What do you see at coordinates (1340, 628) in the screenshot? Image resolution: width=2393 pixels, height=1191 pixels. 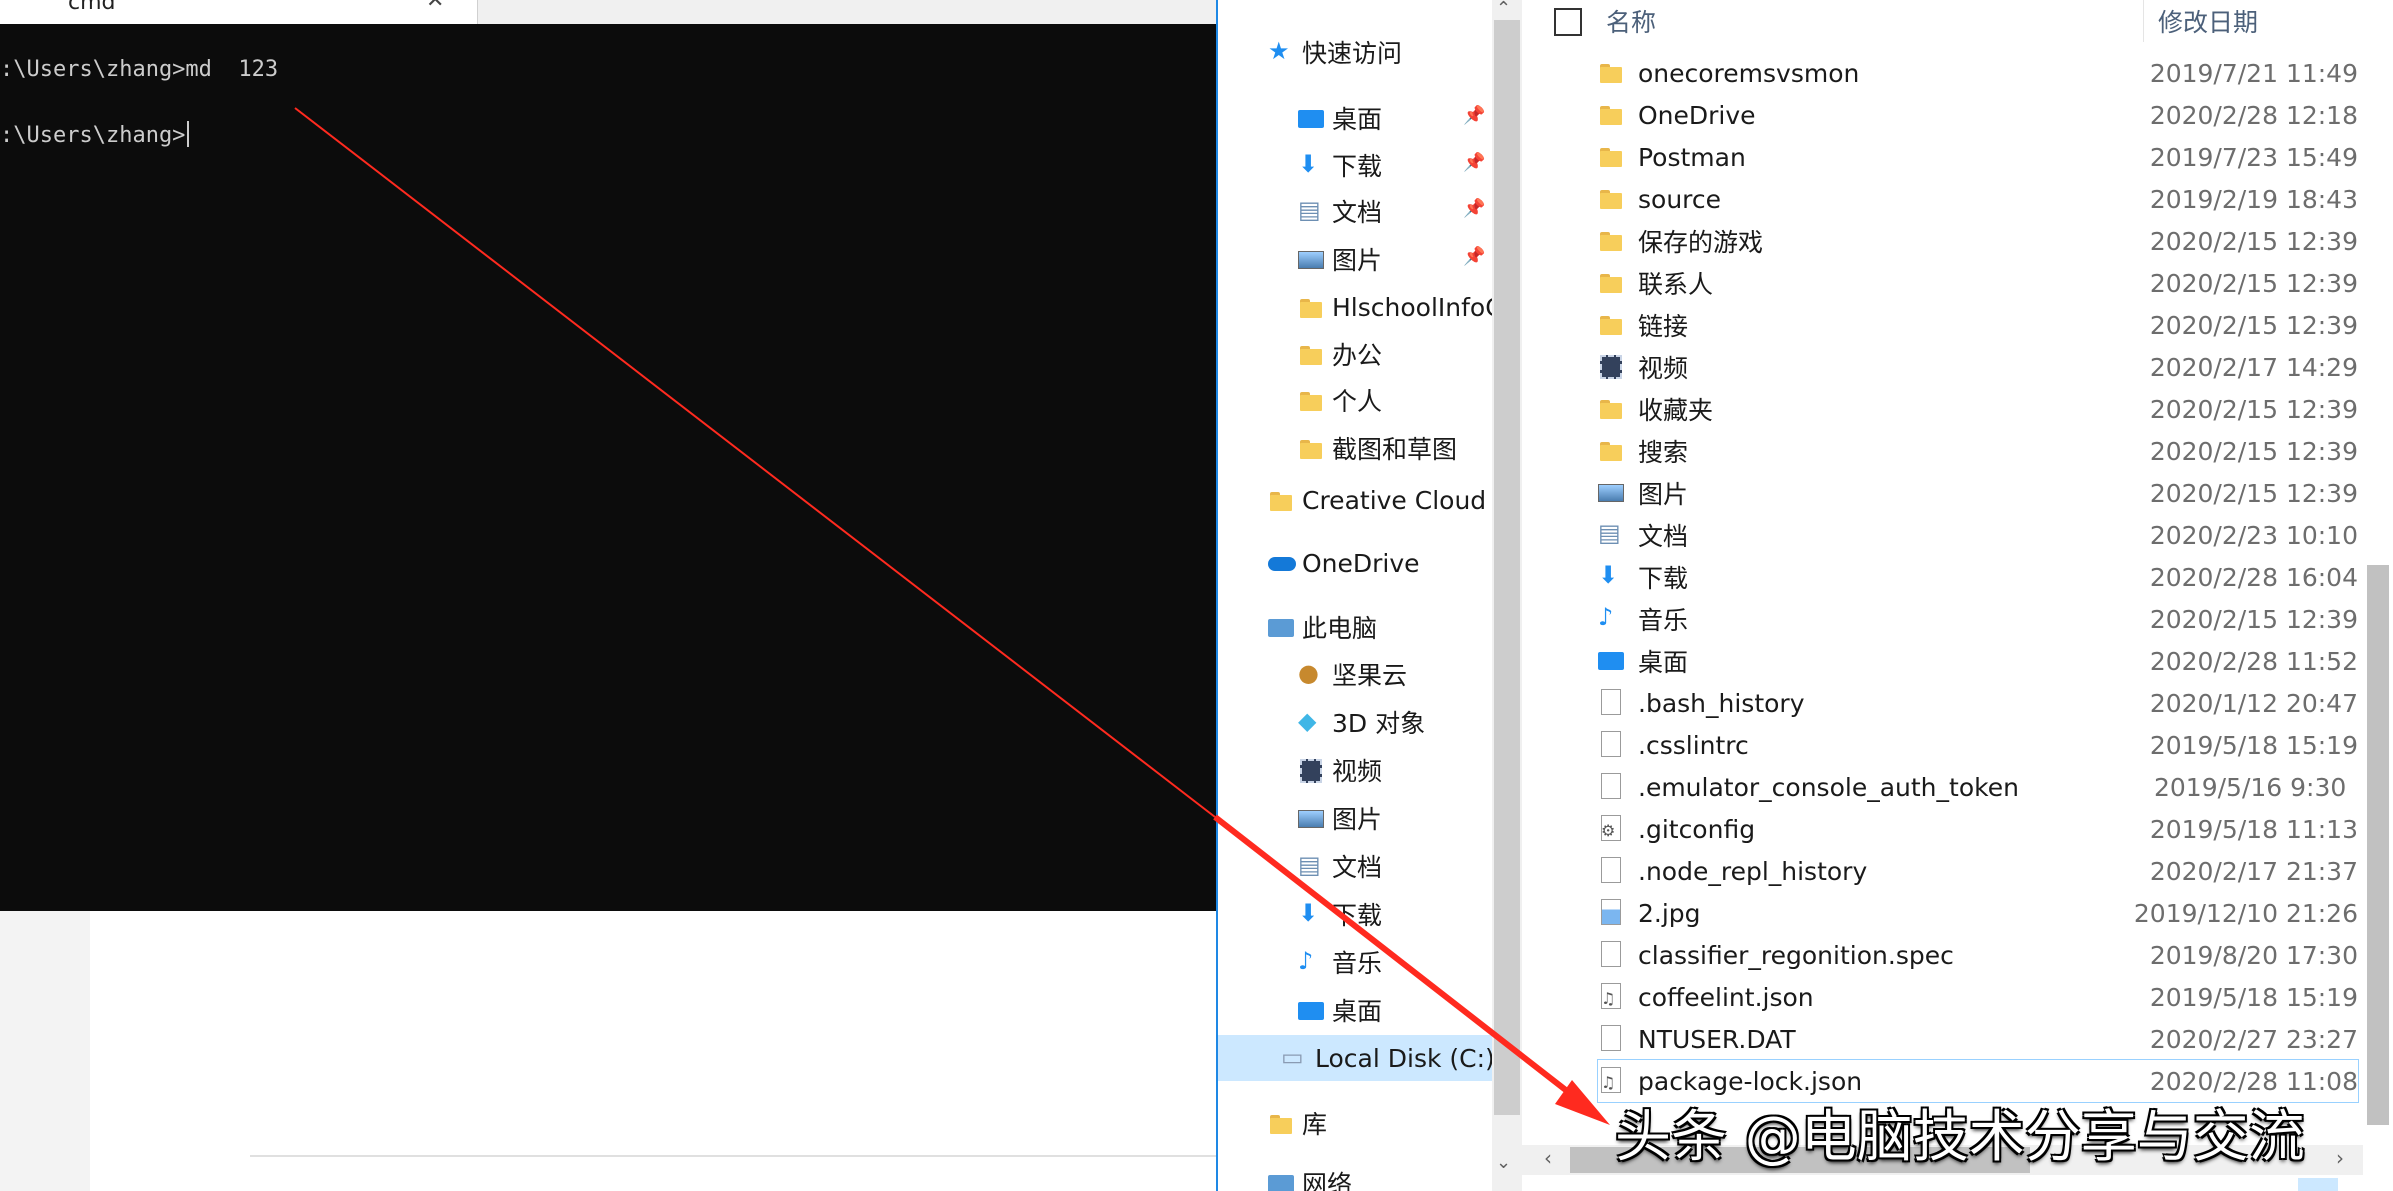 I see `nav-label: 此电脑` at bounding box center [1340, 628].